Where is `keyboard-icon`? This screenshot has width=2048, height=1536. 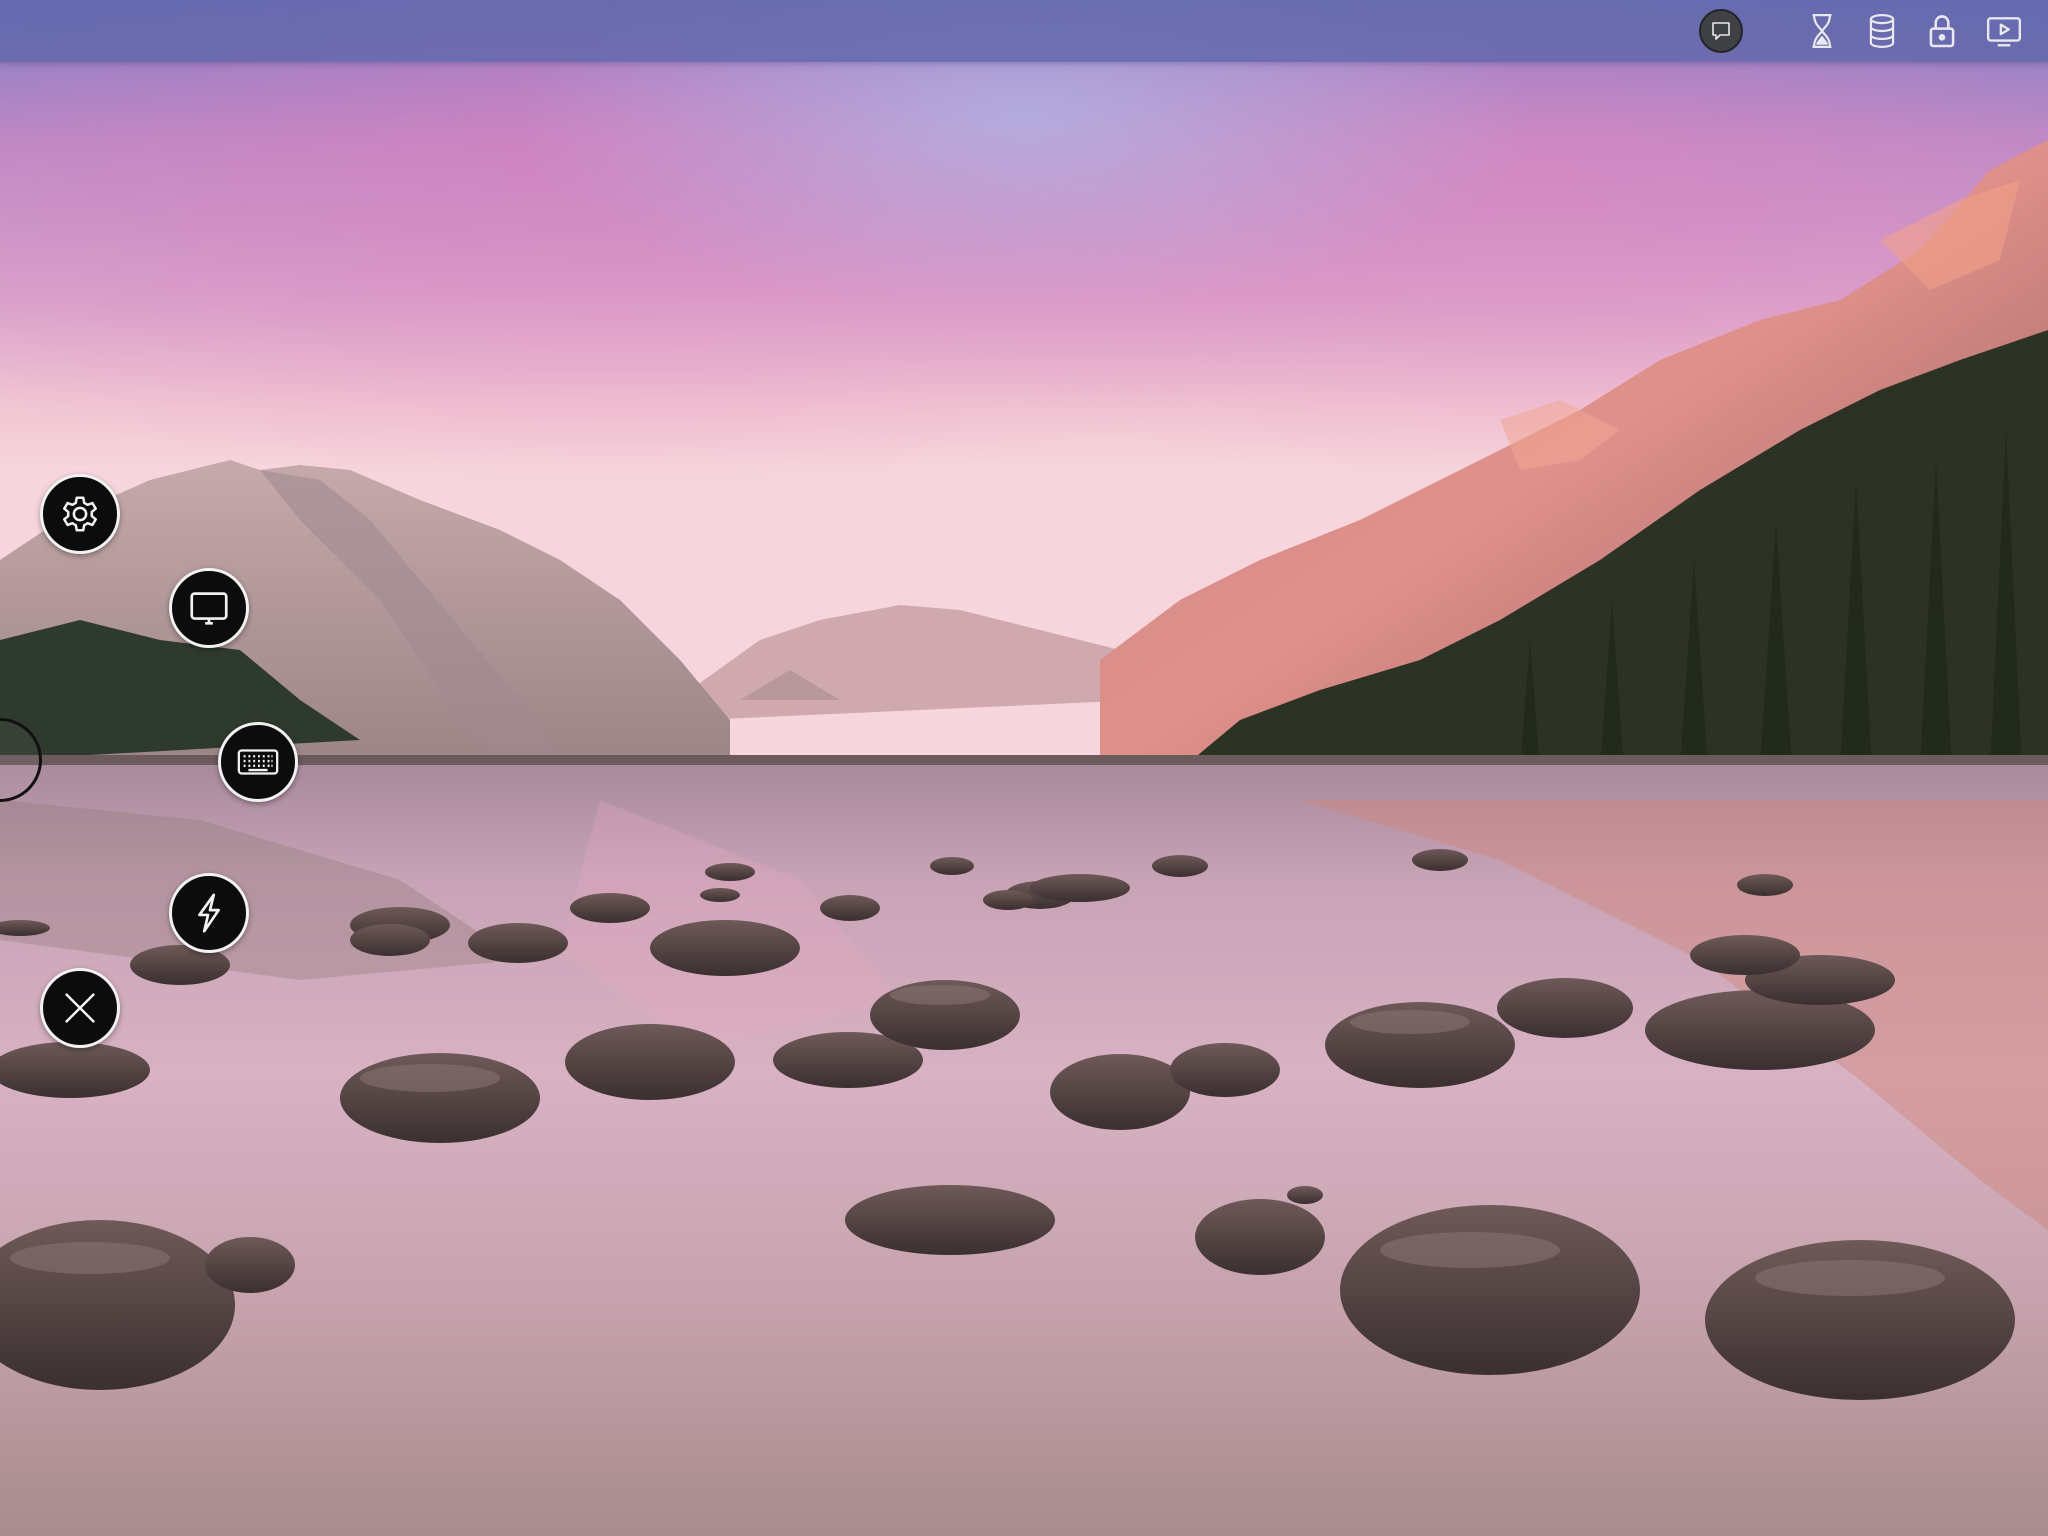 keyboard-icon is located at coordinates (258, 762).